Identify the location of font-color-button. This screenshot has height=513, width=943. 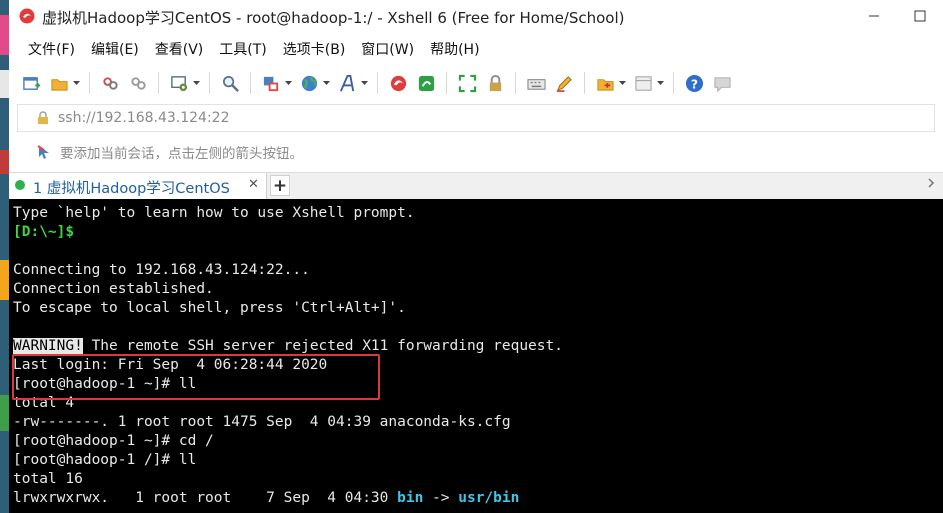
(271, 83).